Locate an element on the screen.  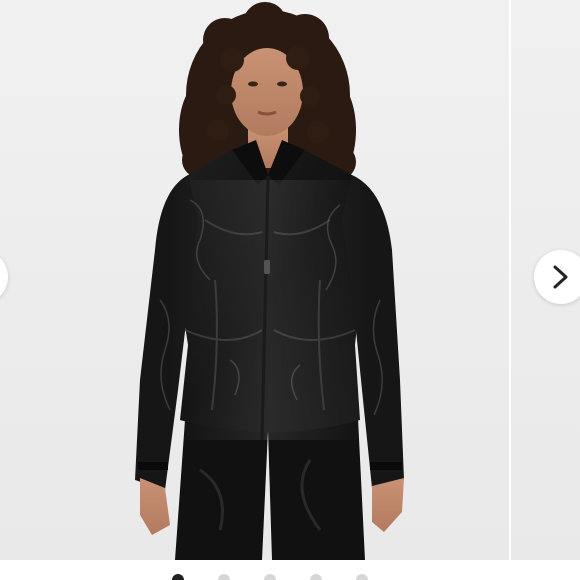
chevron-right-icon is located at coordinates (560, 277).